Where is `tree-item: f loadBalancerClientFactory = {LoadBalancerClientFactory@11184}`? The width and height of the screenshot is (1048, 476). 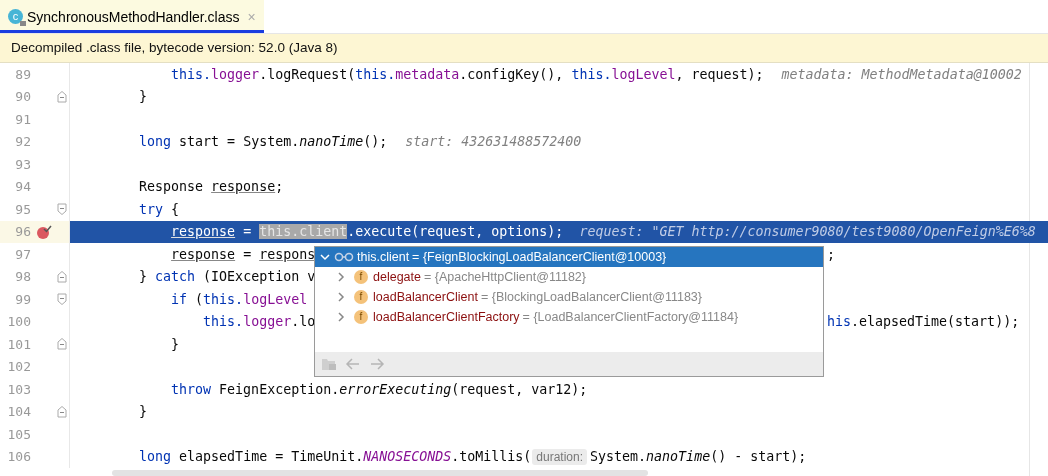
tree-item: f loadBalancerClientFactory = {LoadBalancerClientFactory@11184} is located at coordinates (569, 317).